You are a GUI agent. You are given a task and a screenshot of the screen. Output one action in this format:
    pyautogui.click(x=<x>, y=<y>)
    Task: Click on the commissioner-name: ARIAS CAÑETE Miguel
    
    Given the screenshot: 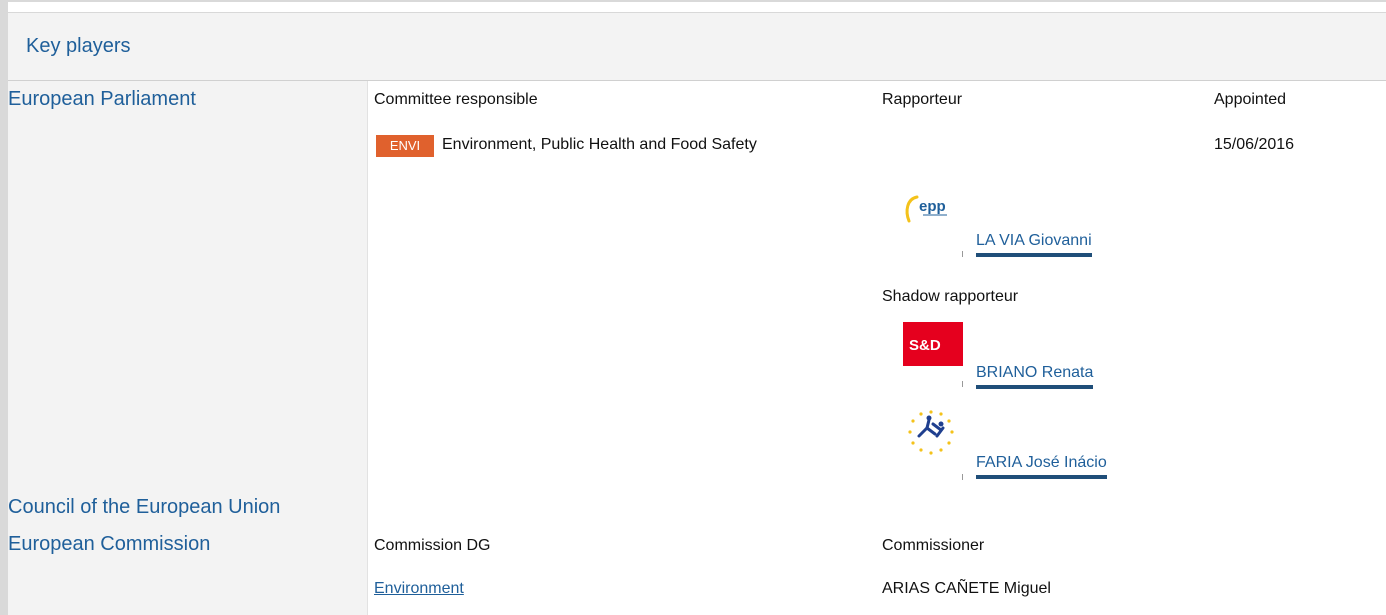 What is the action you would take?
    pyautogui.click(x=966, y=588)
    